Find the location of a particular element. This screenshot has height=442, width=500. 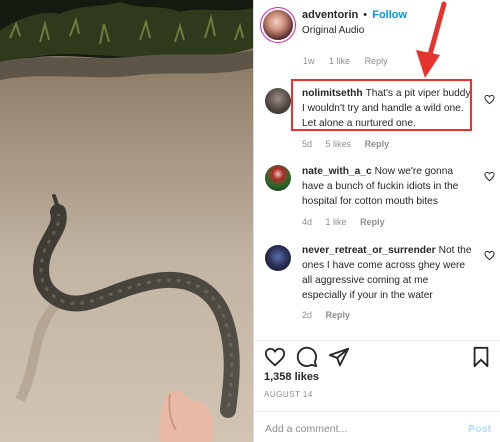

comment-age: 1w is located at coordinates (309, 61).